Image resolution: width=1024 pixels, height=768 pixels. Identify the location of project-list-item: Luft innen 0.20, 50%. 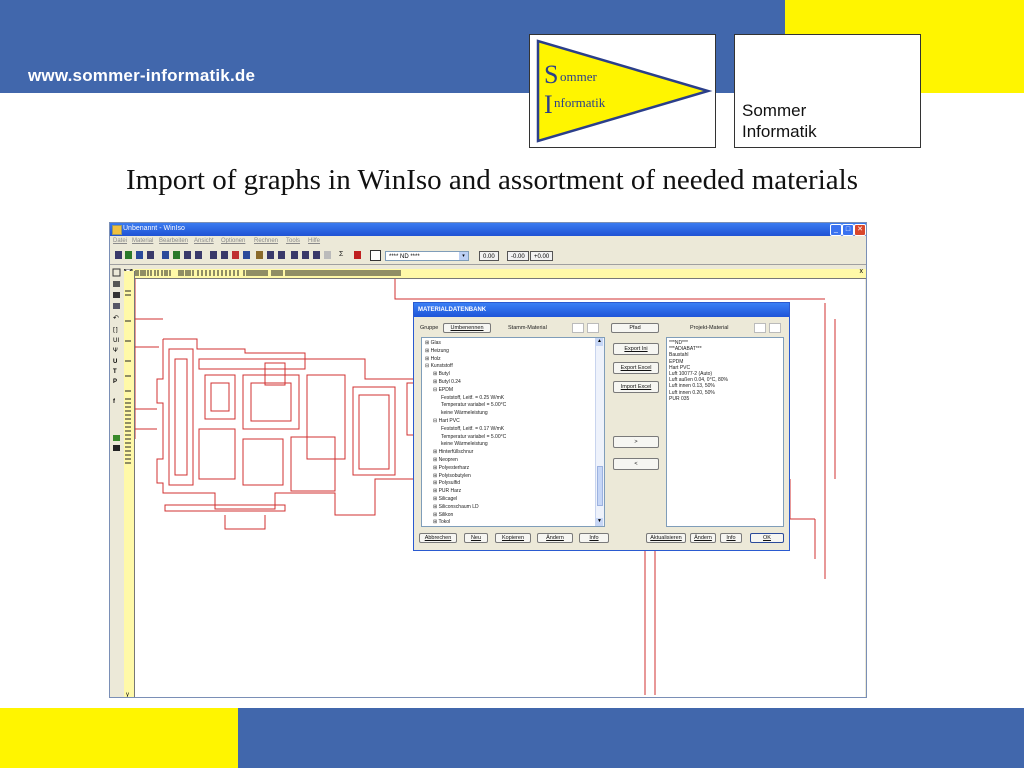
(692, 393).